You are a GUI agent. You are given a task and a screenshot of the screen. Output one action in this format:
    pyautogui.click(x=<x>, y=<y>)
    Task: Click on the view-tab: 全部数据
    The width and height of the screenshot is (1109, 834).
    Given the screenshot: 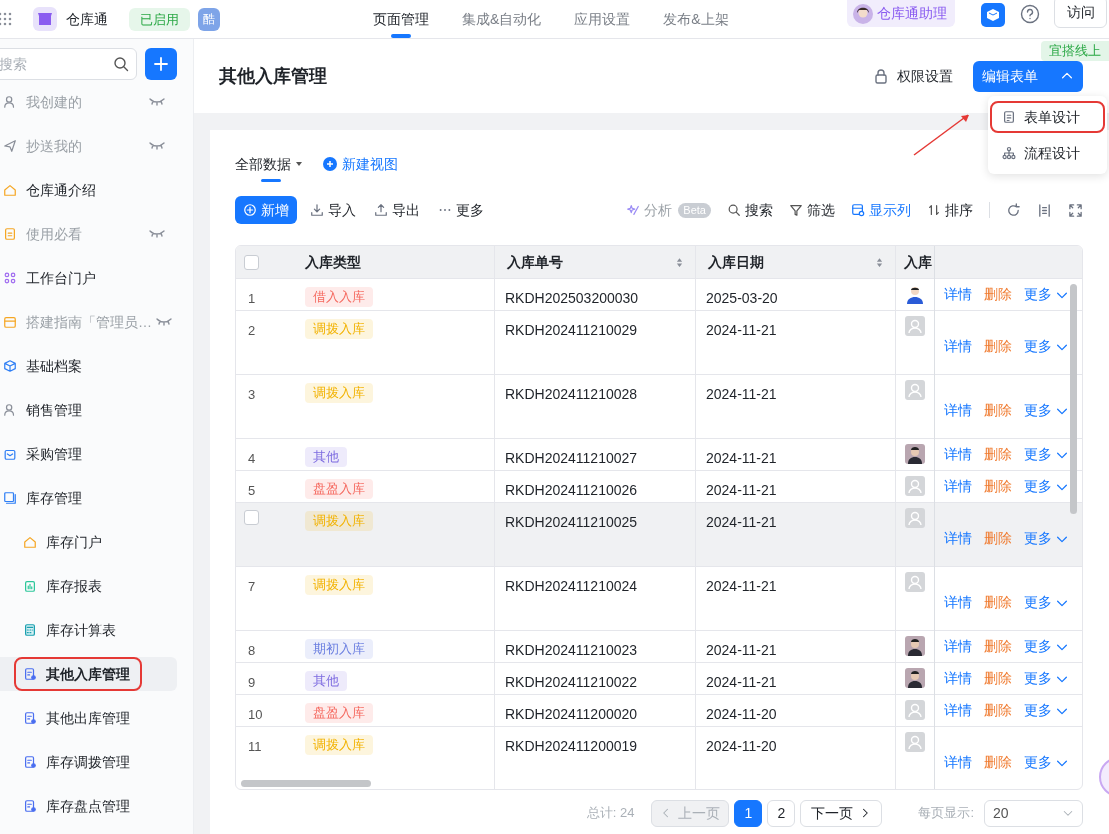 What is the action you would take?
    pyautogui.click(x=269, y=164)
    